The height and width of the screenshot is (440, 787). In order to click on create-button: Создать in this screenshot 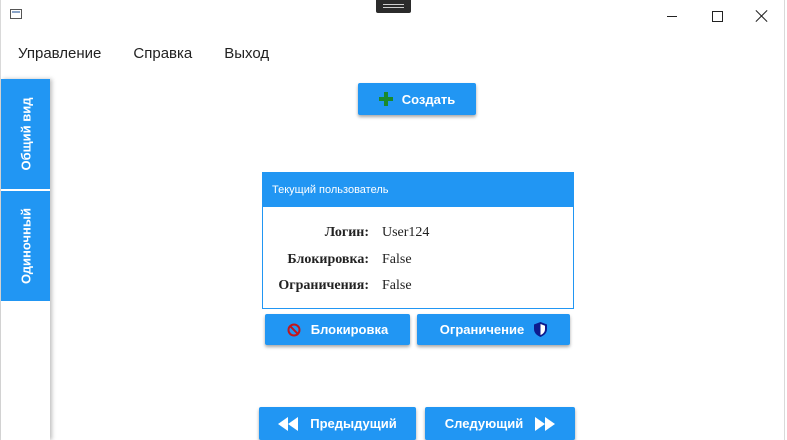, I will do `click(417, 99)`.